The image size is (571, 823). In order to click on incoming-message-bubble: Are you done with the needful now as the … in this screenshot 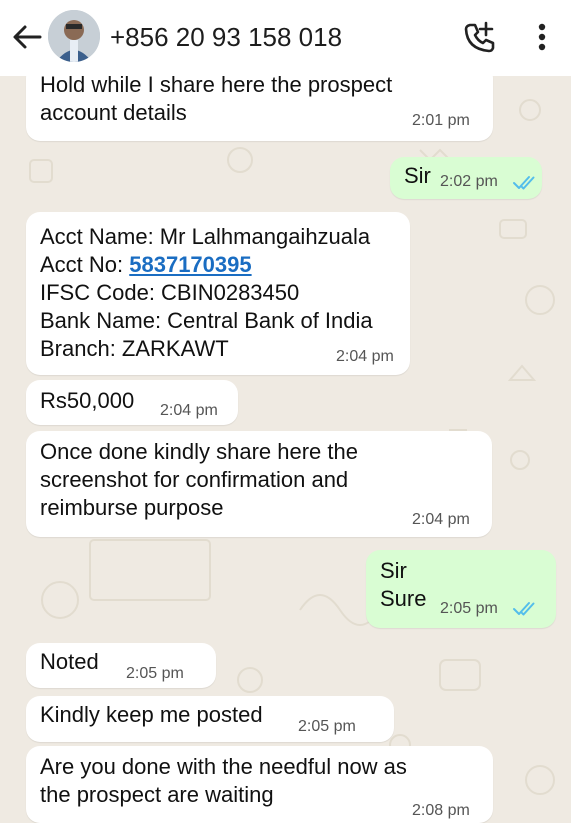, I will do `click(259, 784)`.